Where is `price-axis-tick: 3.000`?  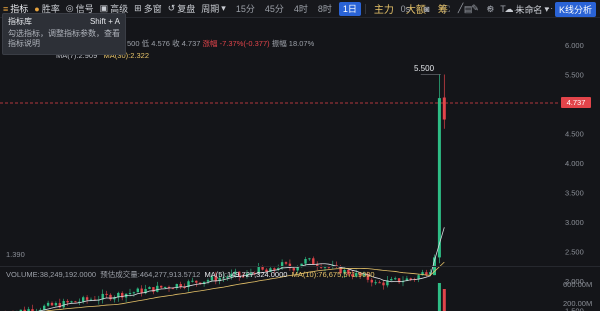
price-axis-tick: 3.000 is located at coordinates (574, 222).